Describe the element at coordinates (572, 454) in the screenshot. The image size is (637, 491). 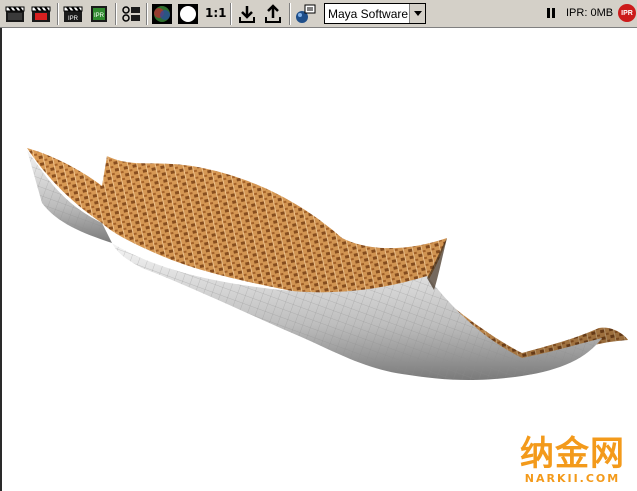
I see `watermark-cn: 纳金网` at that location.